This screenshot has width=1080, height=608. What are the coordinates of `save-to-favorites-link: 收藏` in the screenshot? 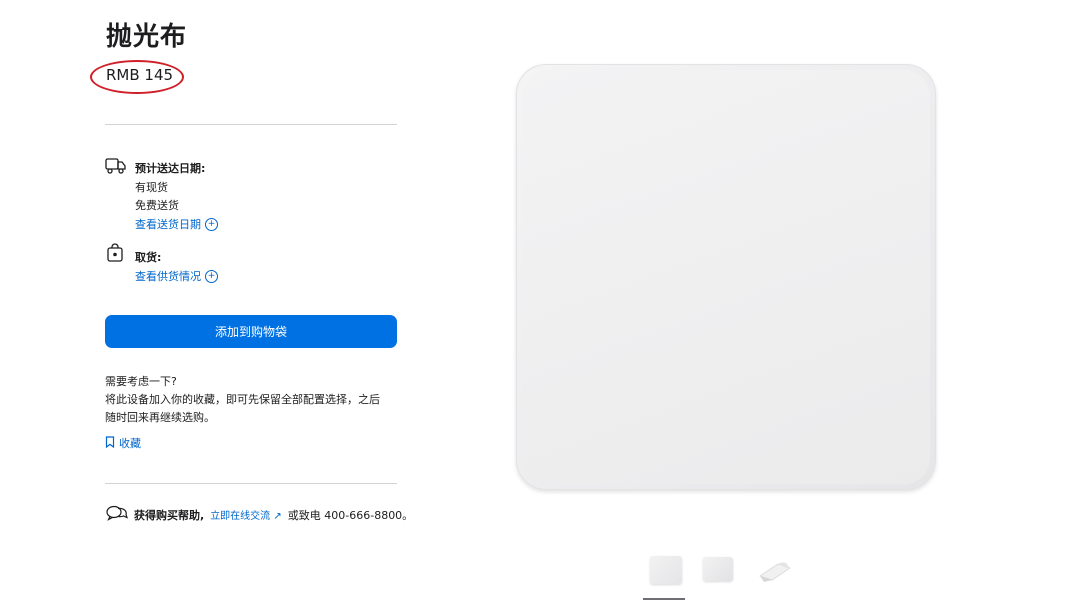 It's located at (123, 443).